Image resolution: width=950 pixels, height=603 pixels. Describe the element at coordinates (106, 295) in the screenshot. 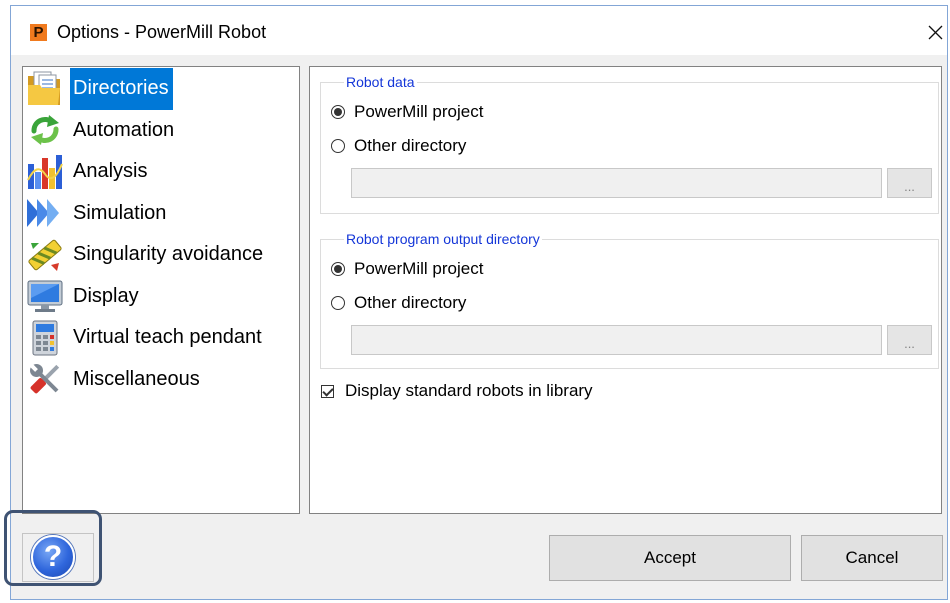

I see `sidebar-item-label: Display` at that location.